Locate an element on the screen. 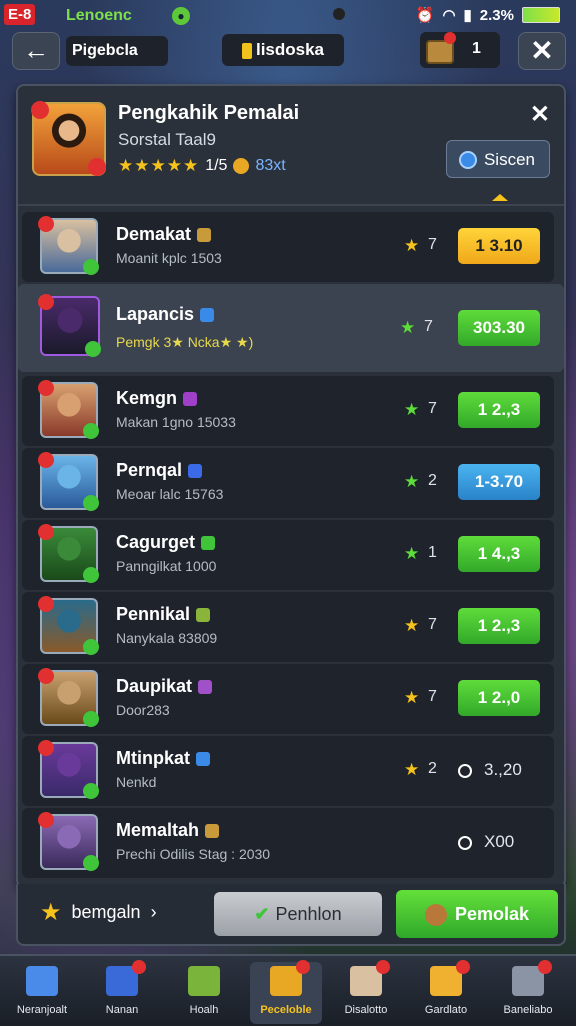  item-subtitle: Moanit kplc 1503 is located at coordinates (169, 258).